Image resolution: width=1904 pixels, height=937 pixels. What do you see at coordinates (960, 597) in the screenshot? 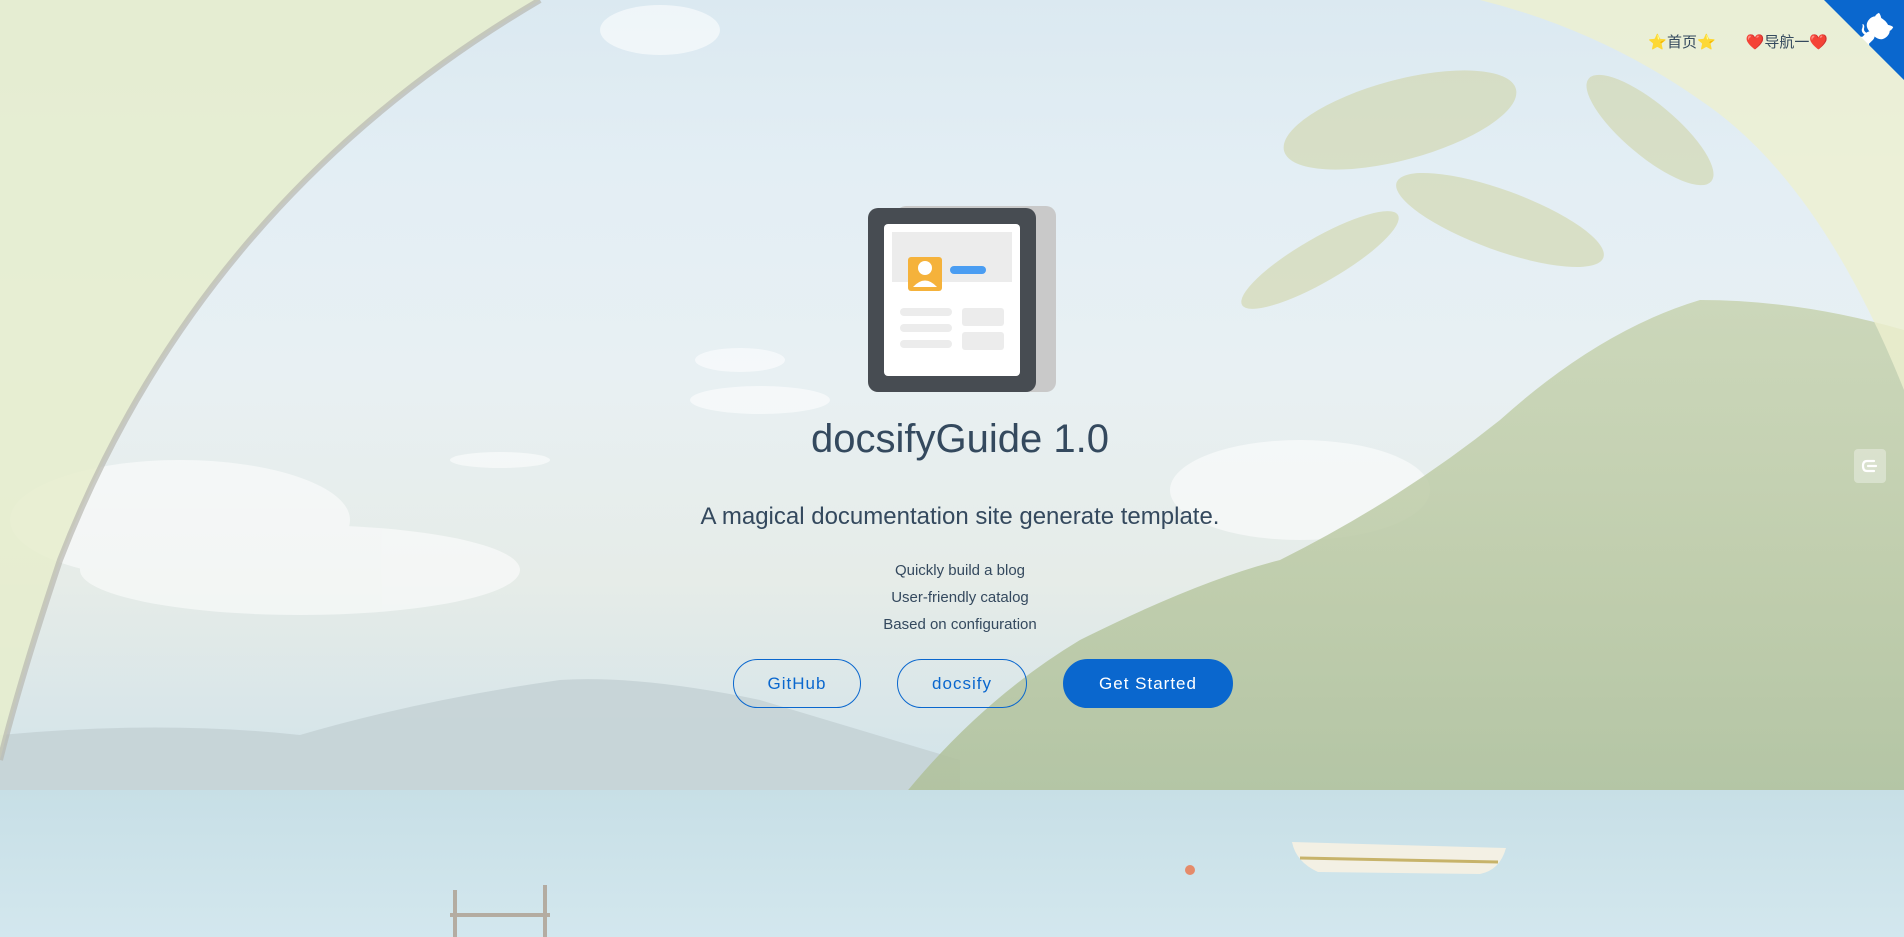
I see `feature-item: User-friendly catalog` at bounding box center [960, 597].